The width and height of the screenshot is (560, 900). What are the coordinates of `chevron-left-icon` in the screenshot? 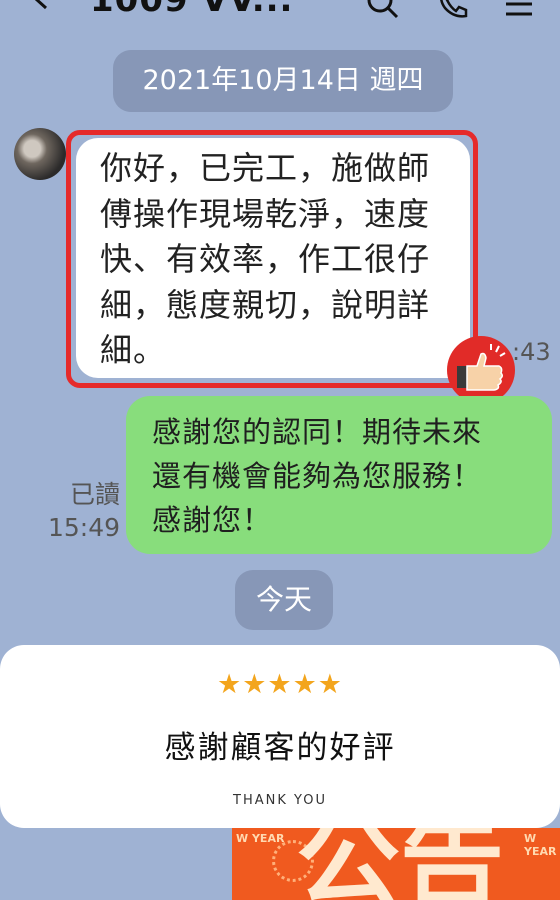 It's located at (41, 5).